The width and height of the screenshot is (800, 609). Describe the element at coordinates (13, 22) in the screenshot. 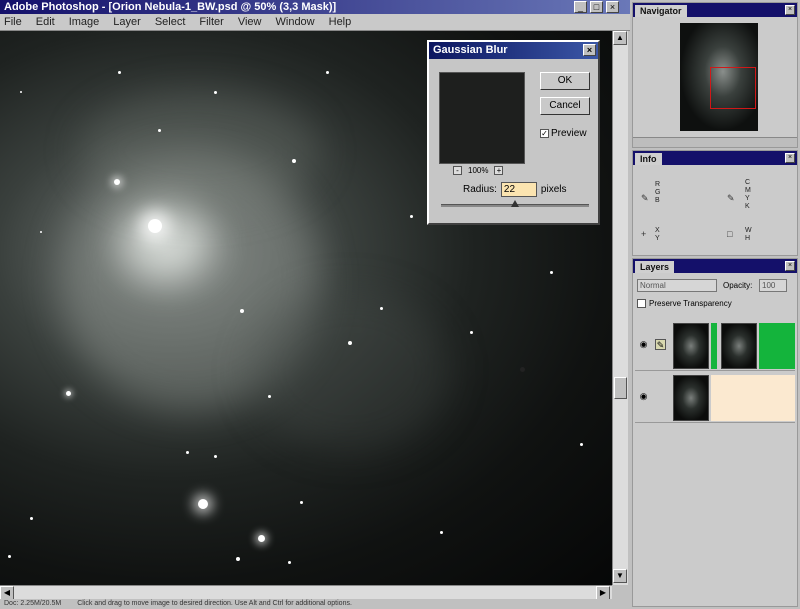

I see `menu-file: File` at that location.